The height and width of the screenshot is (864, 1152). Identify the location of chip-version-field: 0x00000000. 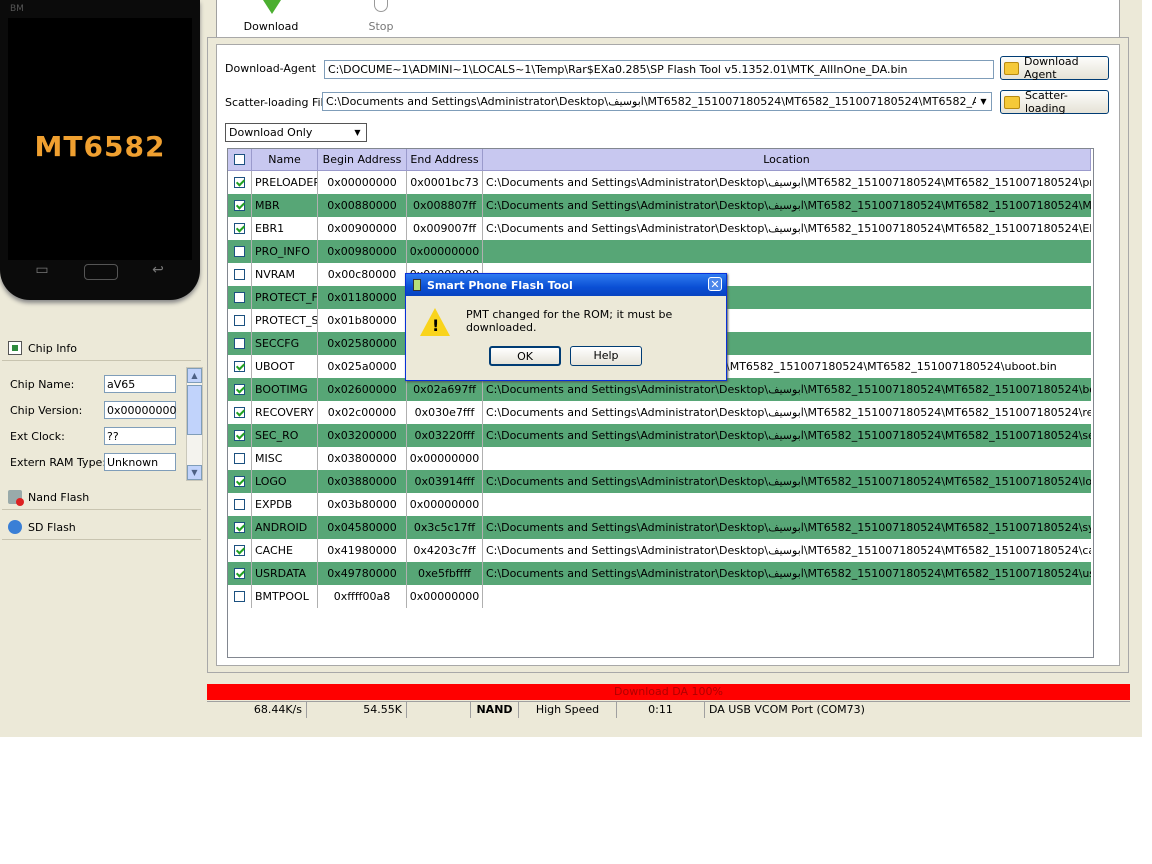
(140, 410).